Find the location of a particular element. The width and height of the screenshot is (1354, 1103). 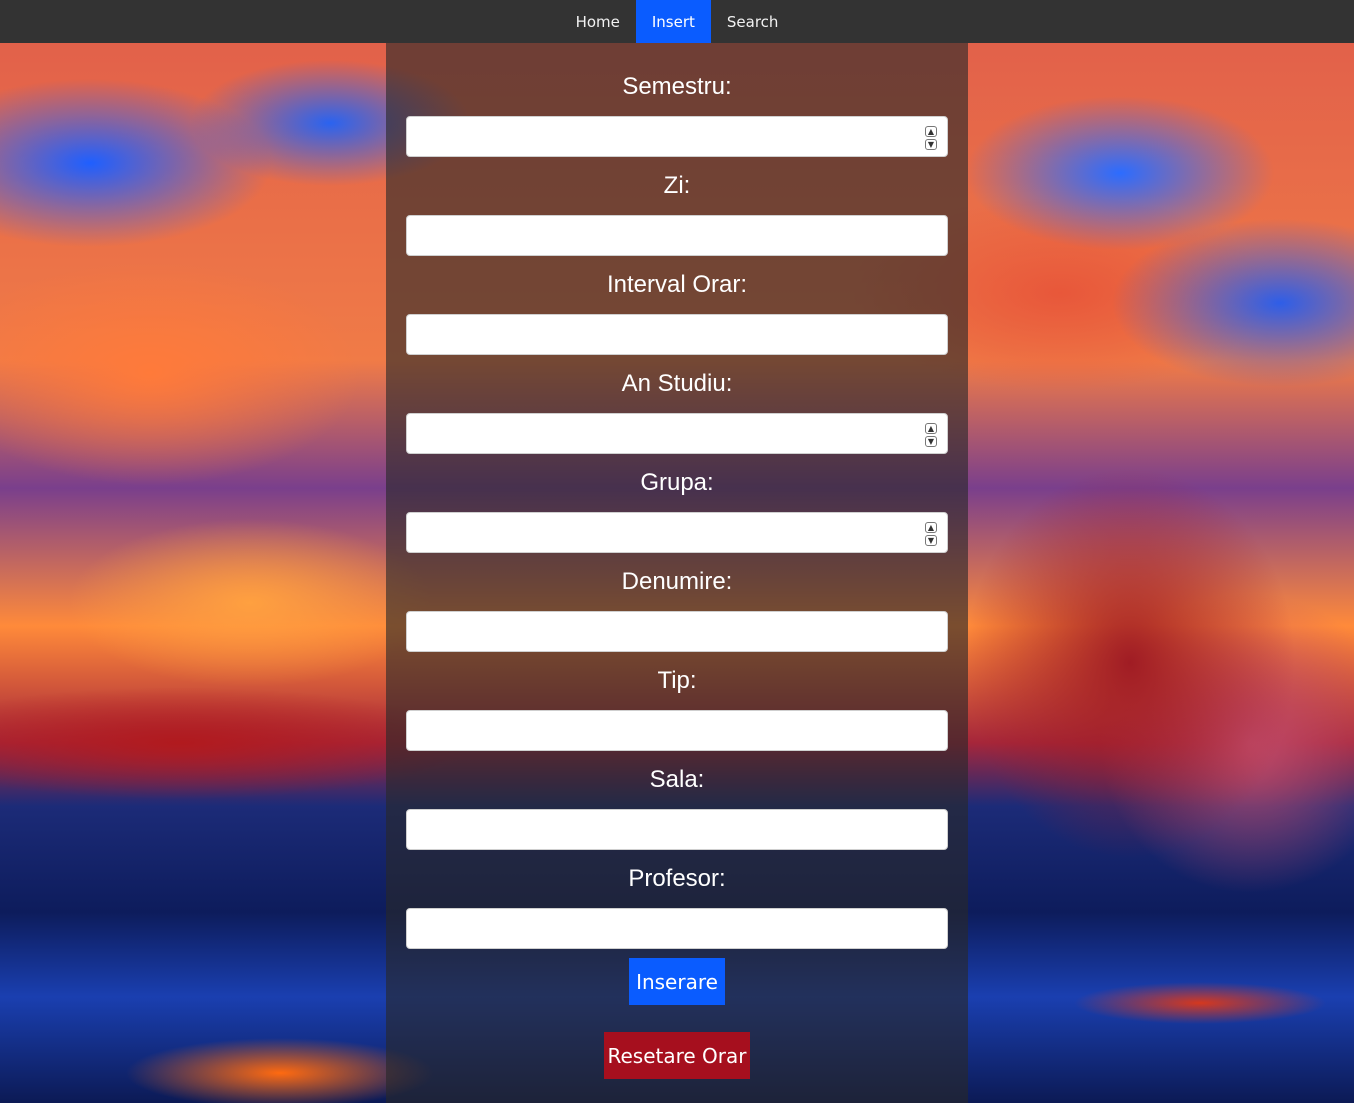

denumire-input is located at coordinates (677, 631).